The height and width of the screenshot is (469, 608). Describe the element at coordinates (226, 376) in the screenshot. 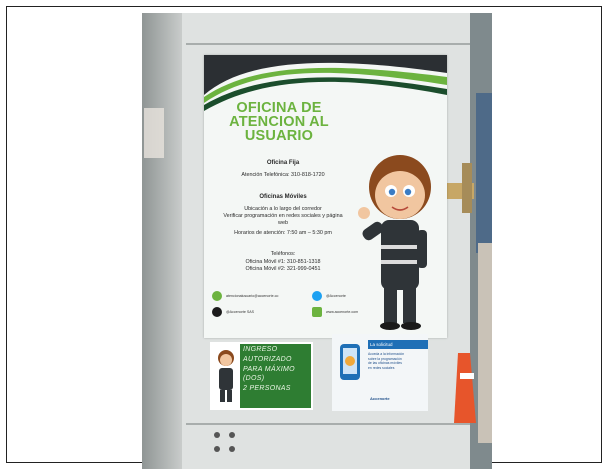

I see `character-figure` at that location.